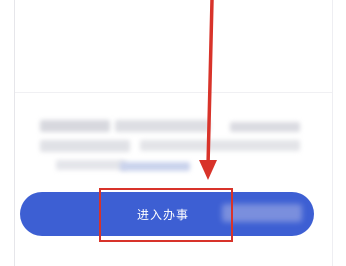 This screenshot has height=266, width=346. I want to click on enter-service-button-label: 进入办事, so click(162, 214).